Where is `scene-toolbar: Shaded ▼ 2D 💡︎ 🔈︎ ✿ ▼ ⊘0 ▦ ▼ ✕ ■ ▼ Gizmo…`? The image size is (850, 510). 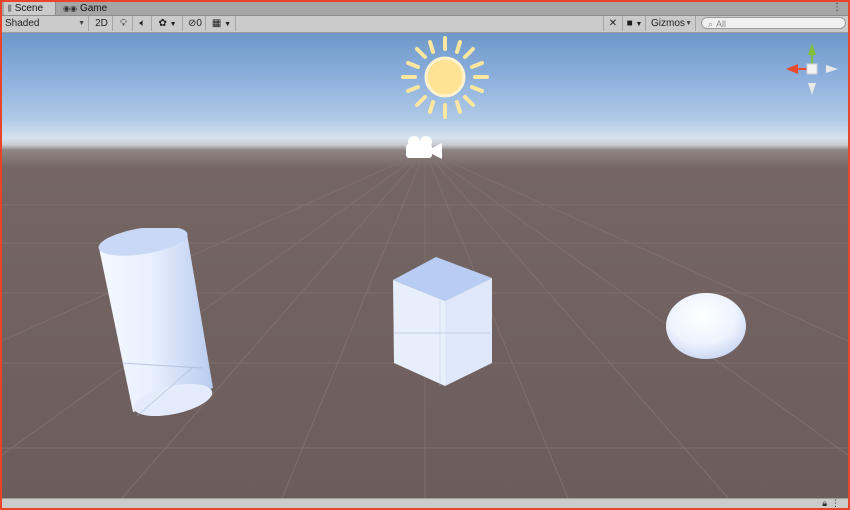 scene-toolbar: Shaded ▼ 2D 💡︎ 🔈︎ ✿ ▼ ⊘0 ▦ ▼ ✕ ■ ▼ Gizmo… is located at coordinates (425, 24).